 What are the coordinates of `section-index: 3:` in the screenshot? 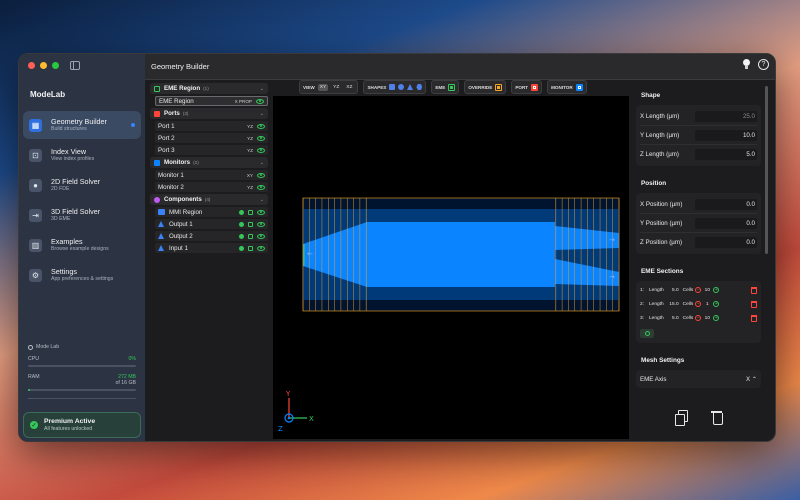 It's located at (642, 318).